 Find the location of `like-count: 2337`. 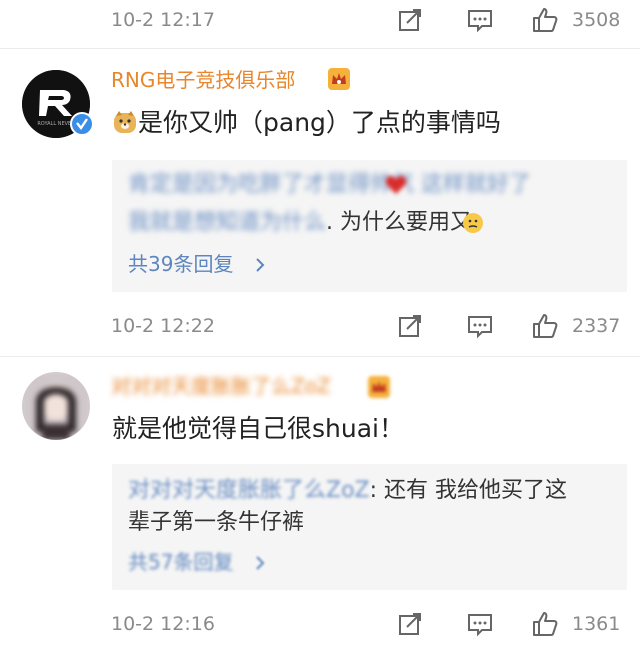

like-count: 2337 is located at coordinates (596, 326).